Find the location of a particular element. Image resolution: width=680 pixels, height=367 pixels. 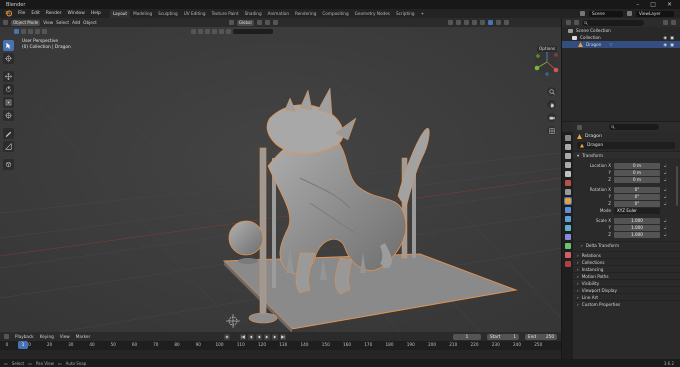

tab-animation: Animation is located at coordinates (278, 14).